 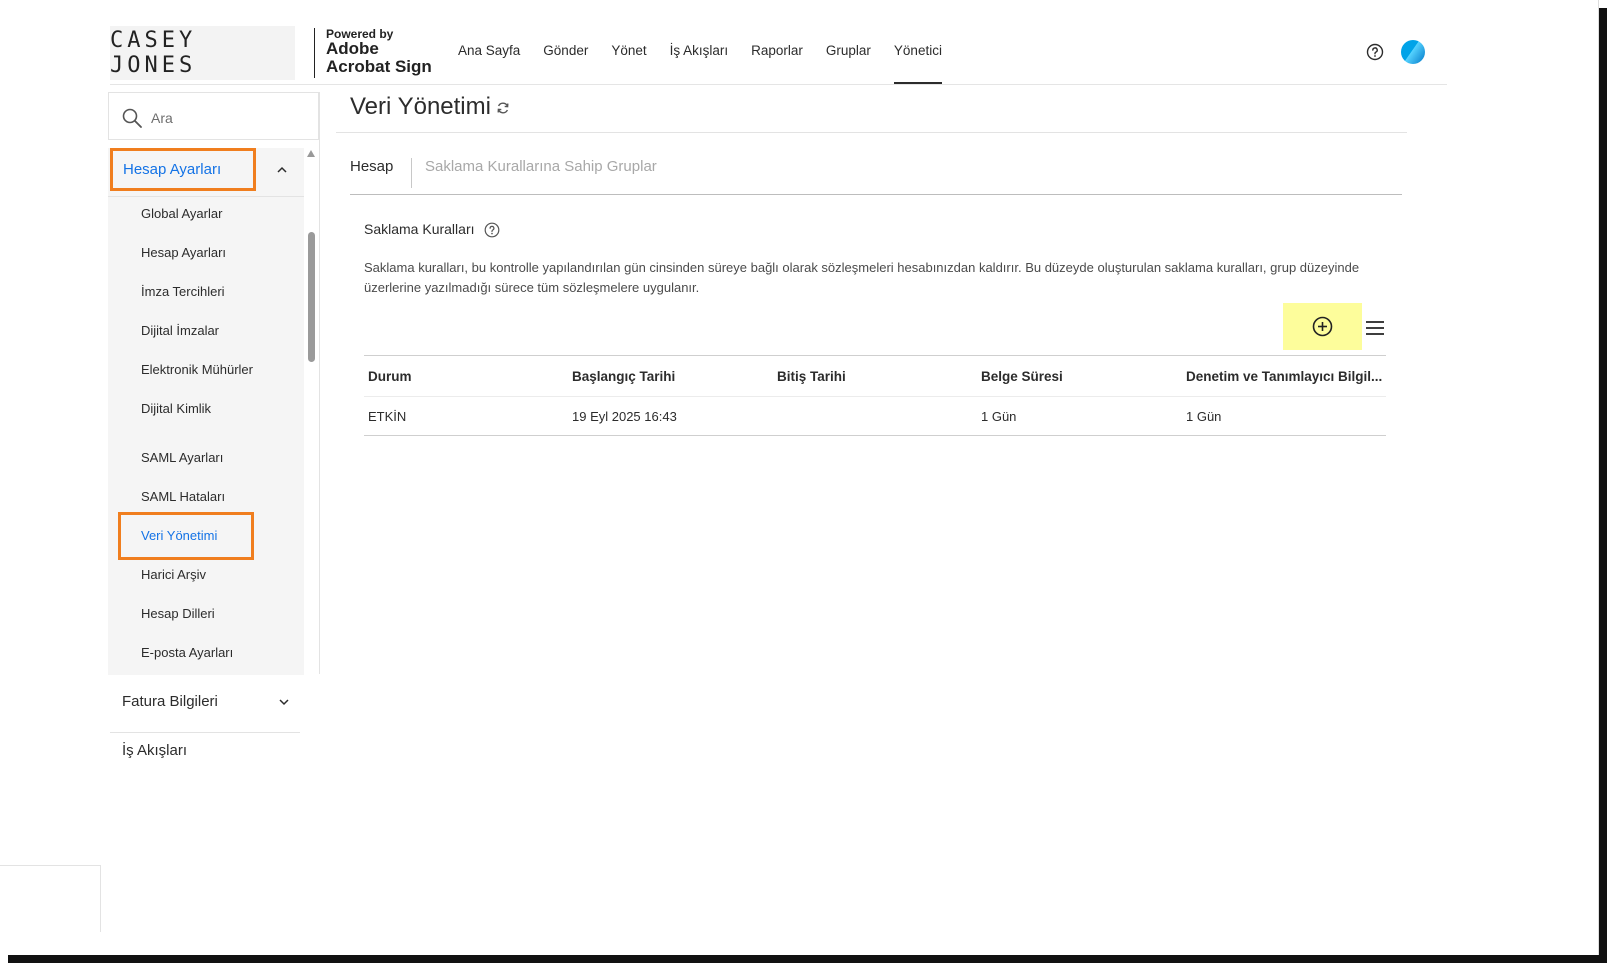 What do you see at coordinates (871, 132) in the screenshot?
I see `title-divider` at bounding box center [871, 132].